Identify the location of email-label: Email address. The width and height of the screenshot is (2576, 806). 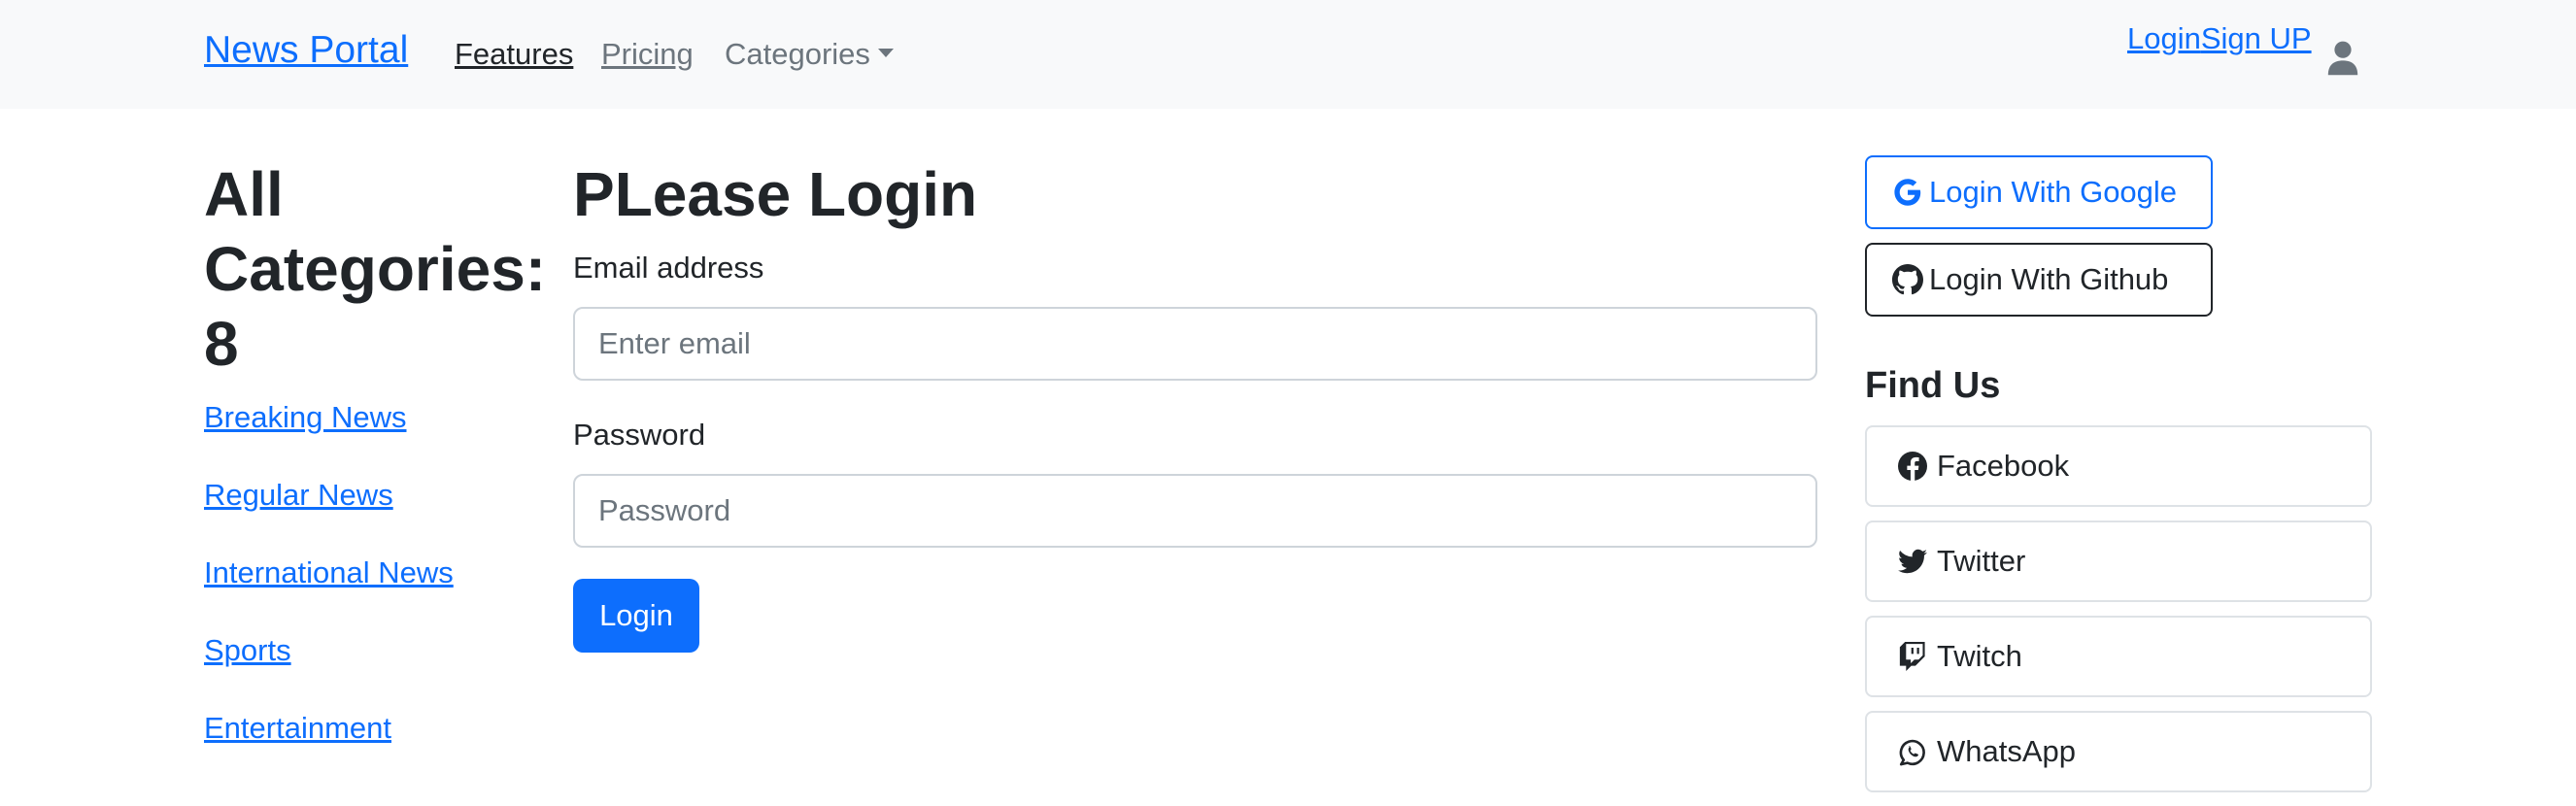
(668, 268).